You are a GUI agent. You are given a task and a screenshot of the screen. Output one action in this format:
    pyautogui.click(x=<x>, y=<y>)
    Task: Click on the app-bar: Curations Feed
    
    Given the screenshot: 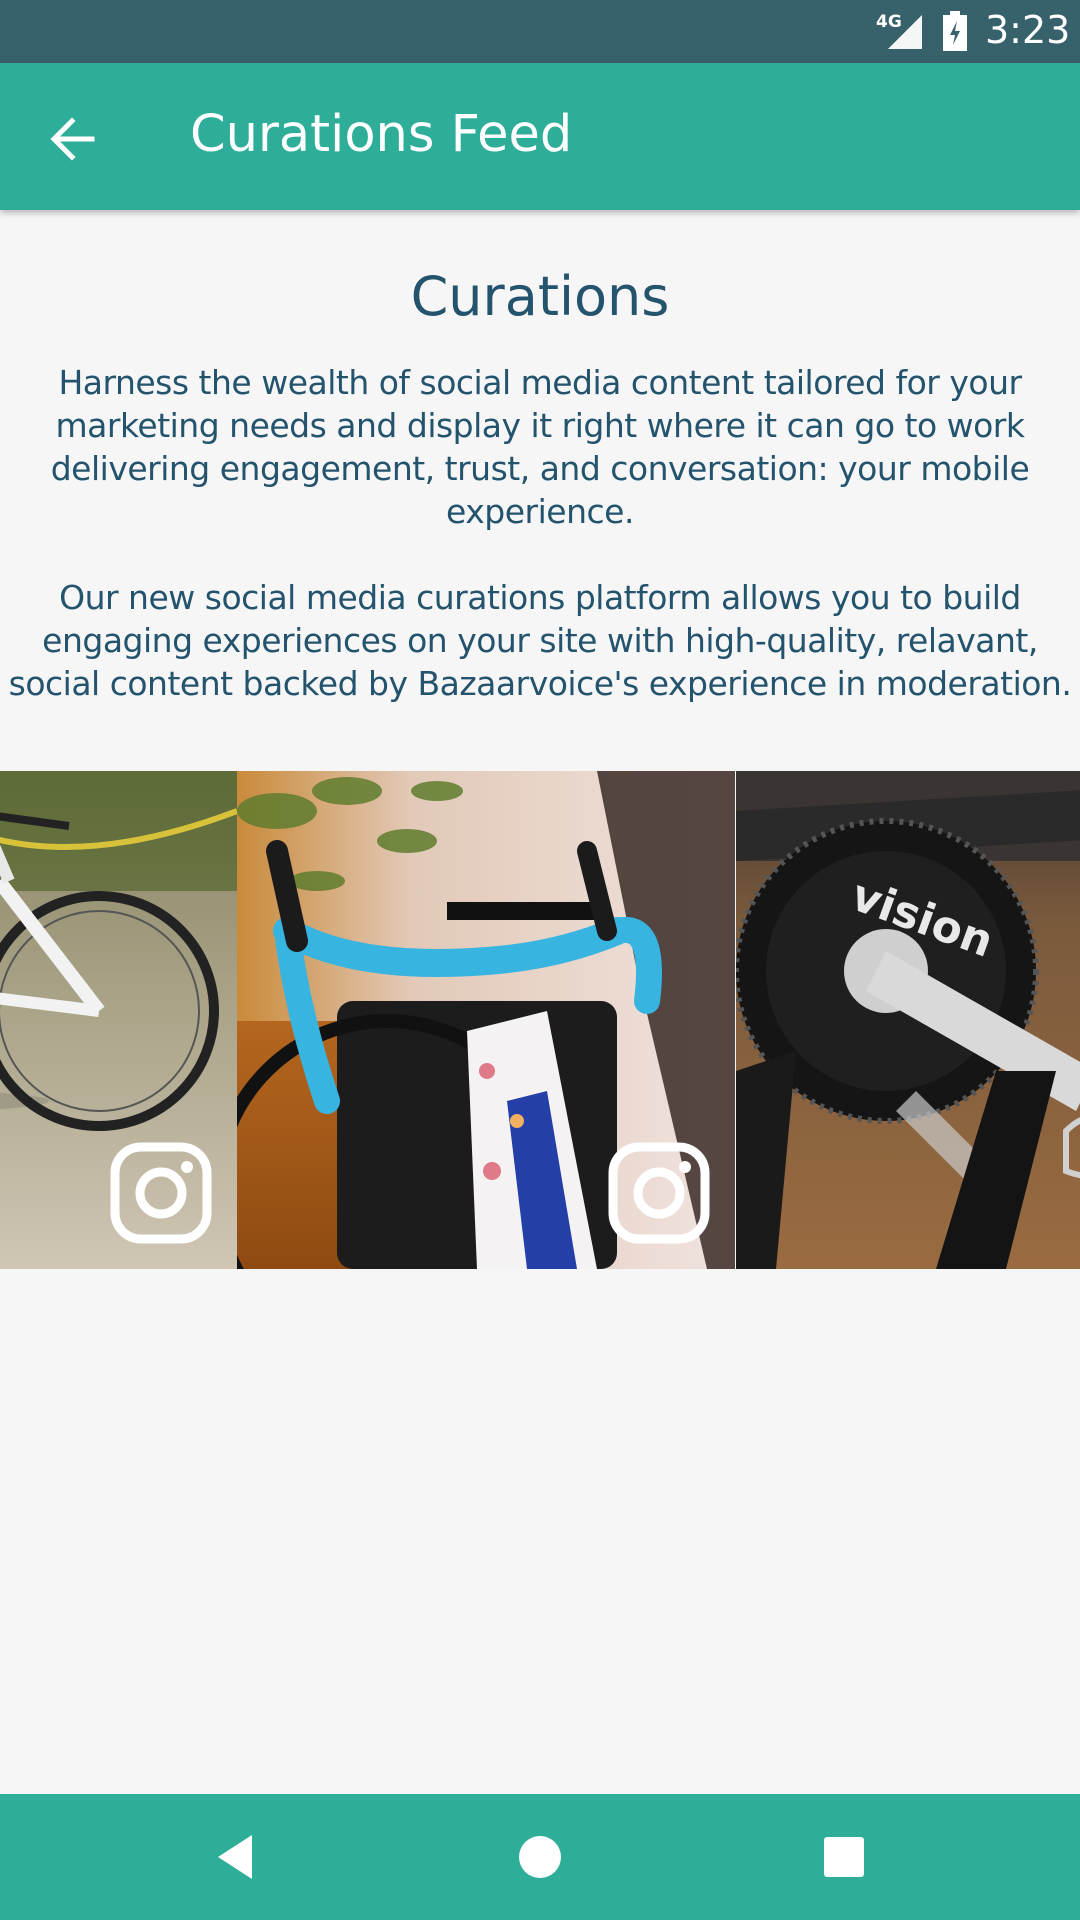 What is the action you would take?
    pyautogui.click(x=540, y=136)
    